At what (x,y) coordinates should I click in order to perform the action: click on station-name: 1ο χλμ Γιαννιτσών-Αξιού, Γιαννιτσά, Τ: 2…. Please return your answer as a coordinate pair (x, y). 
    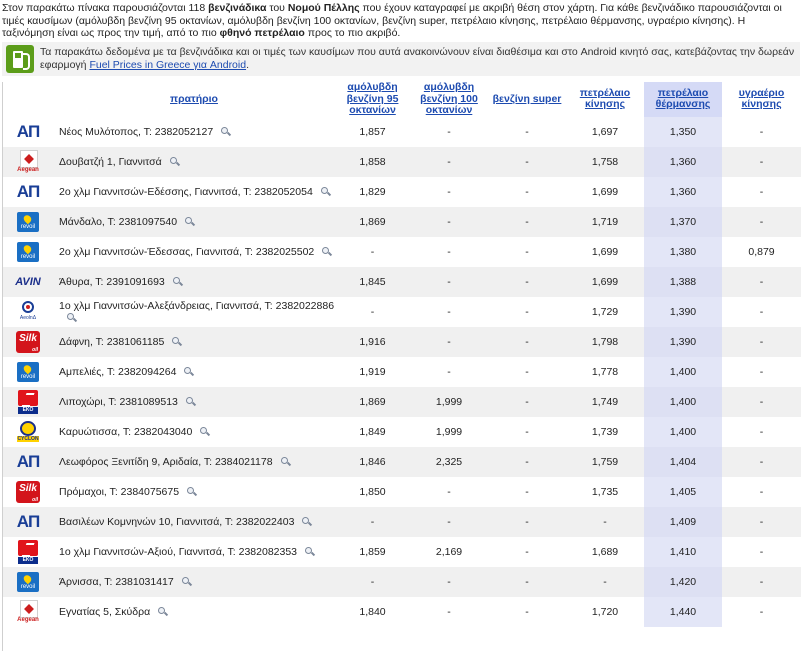
    Looking at the image, I should click on (178, 551).